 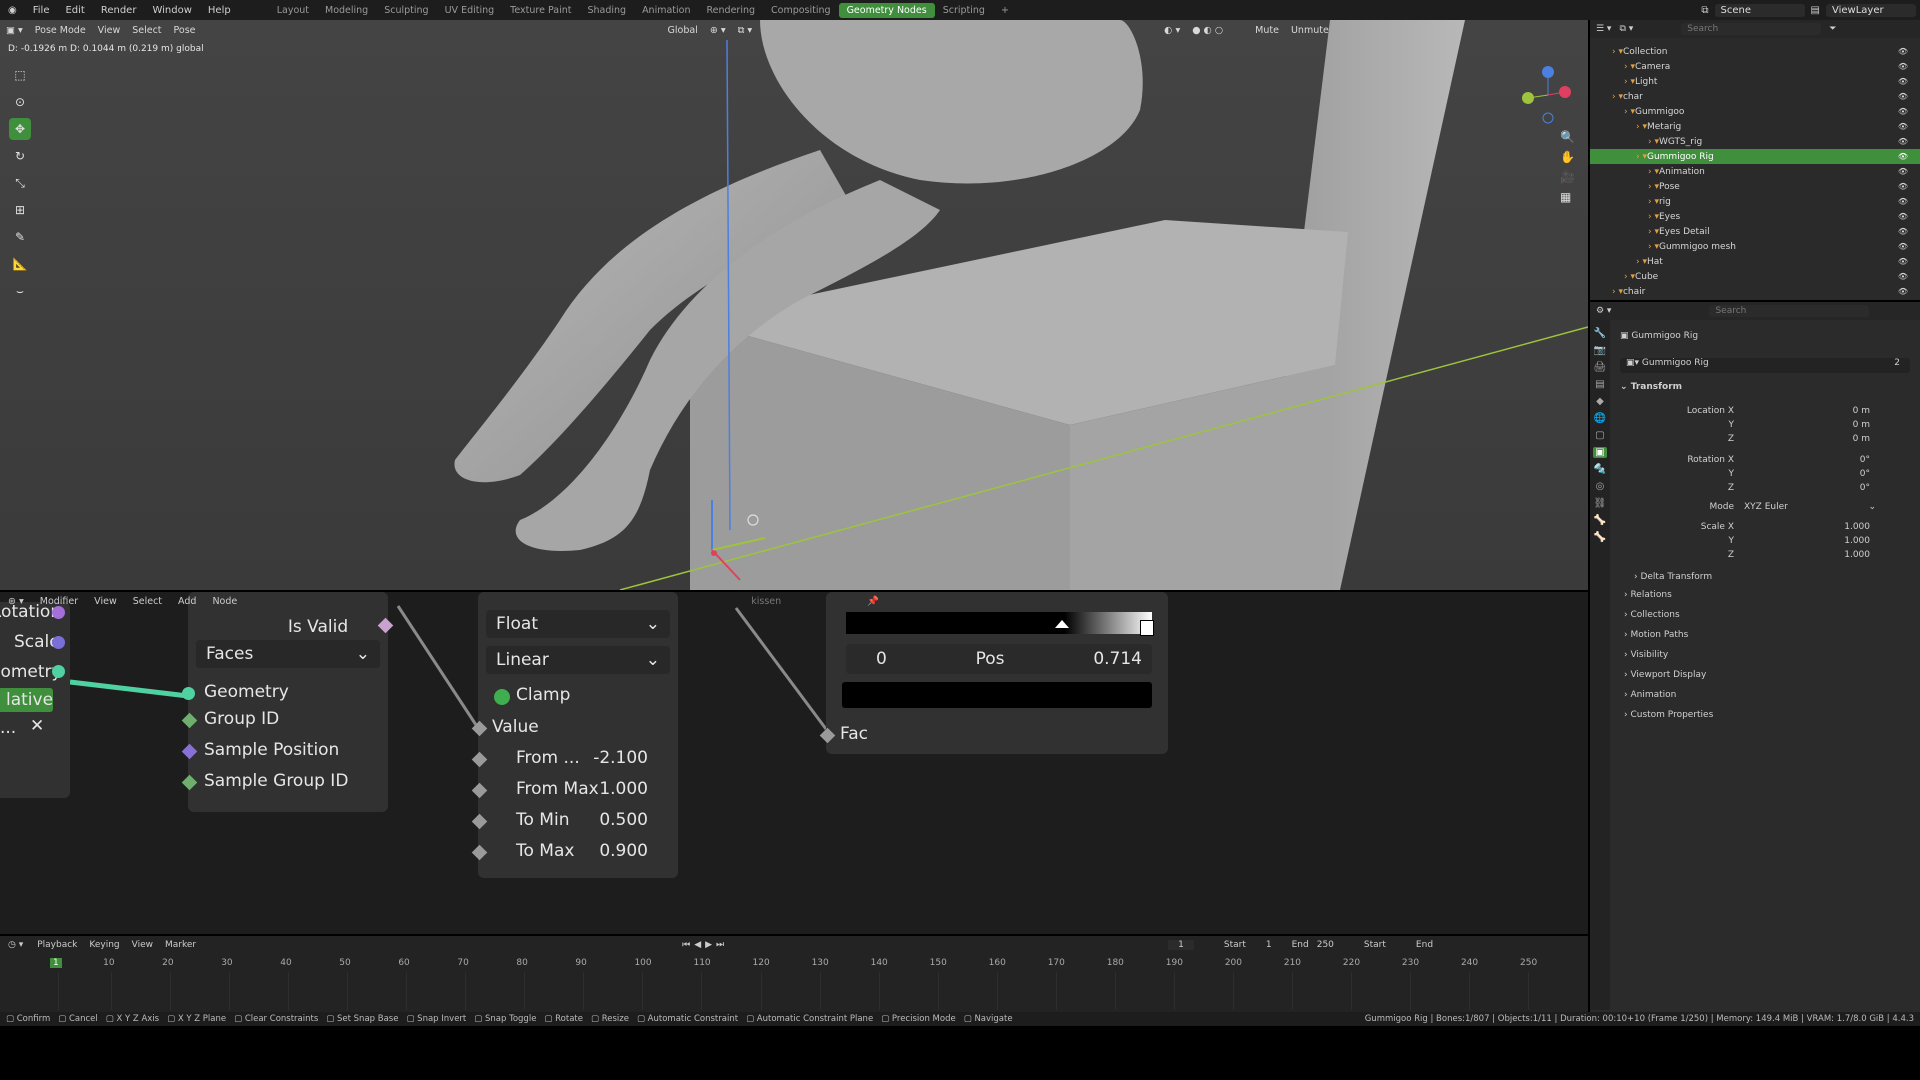 I want to click on snap-icon: ⧉ ▾, so click(x=745, y=30).